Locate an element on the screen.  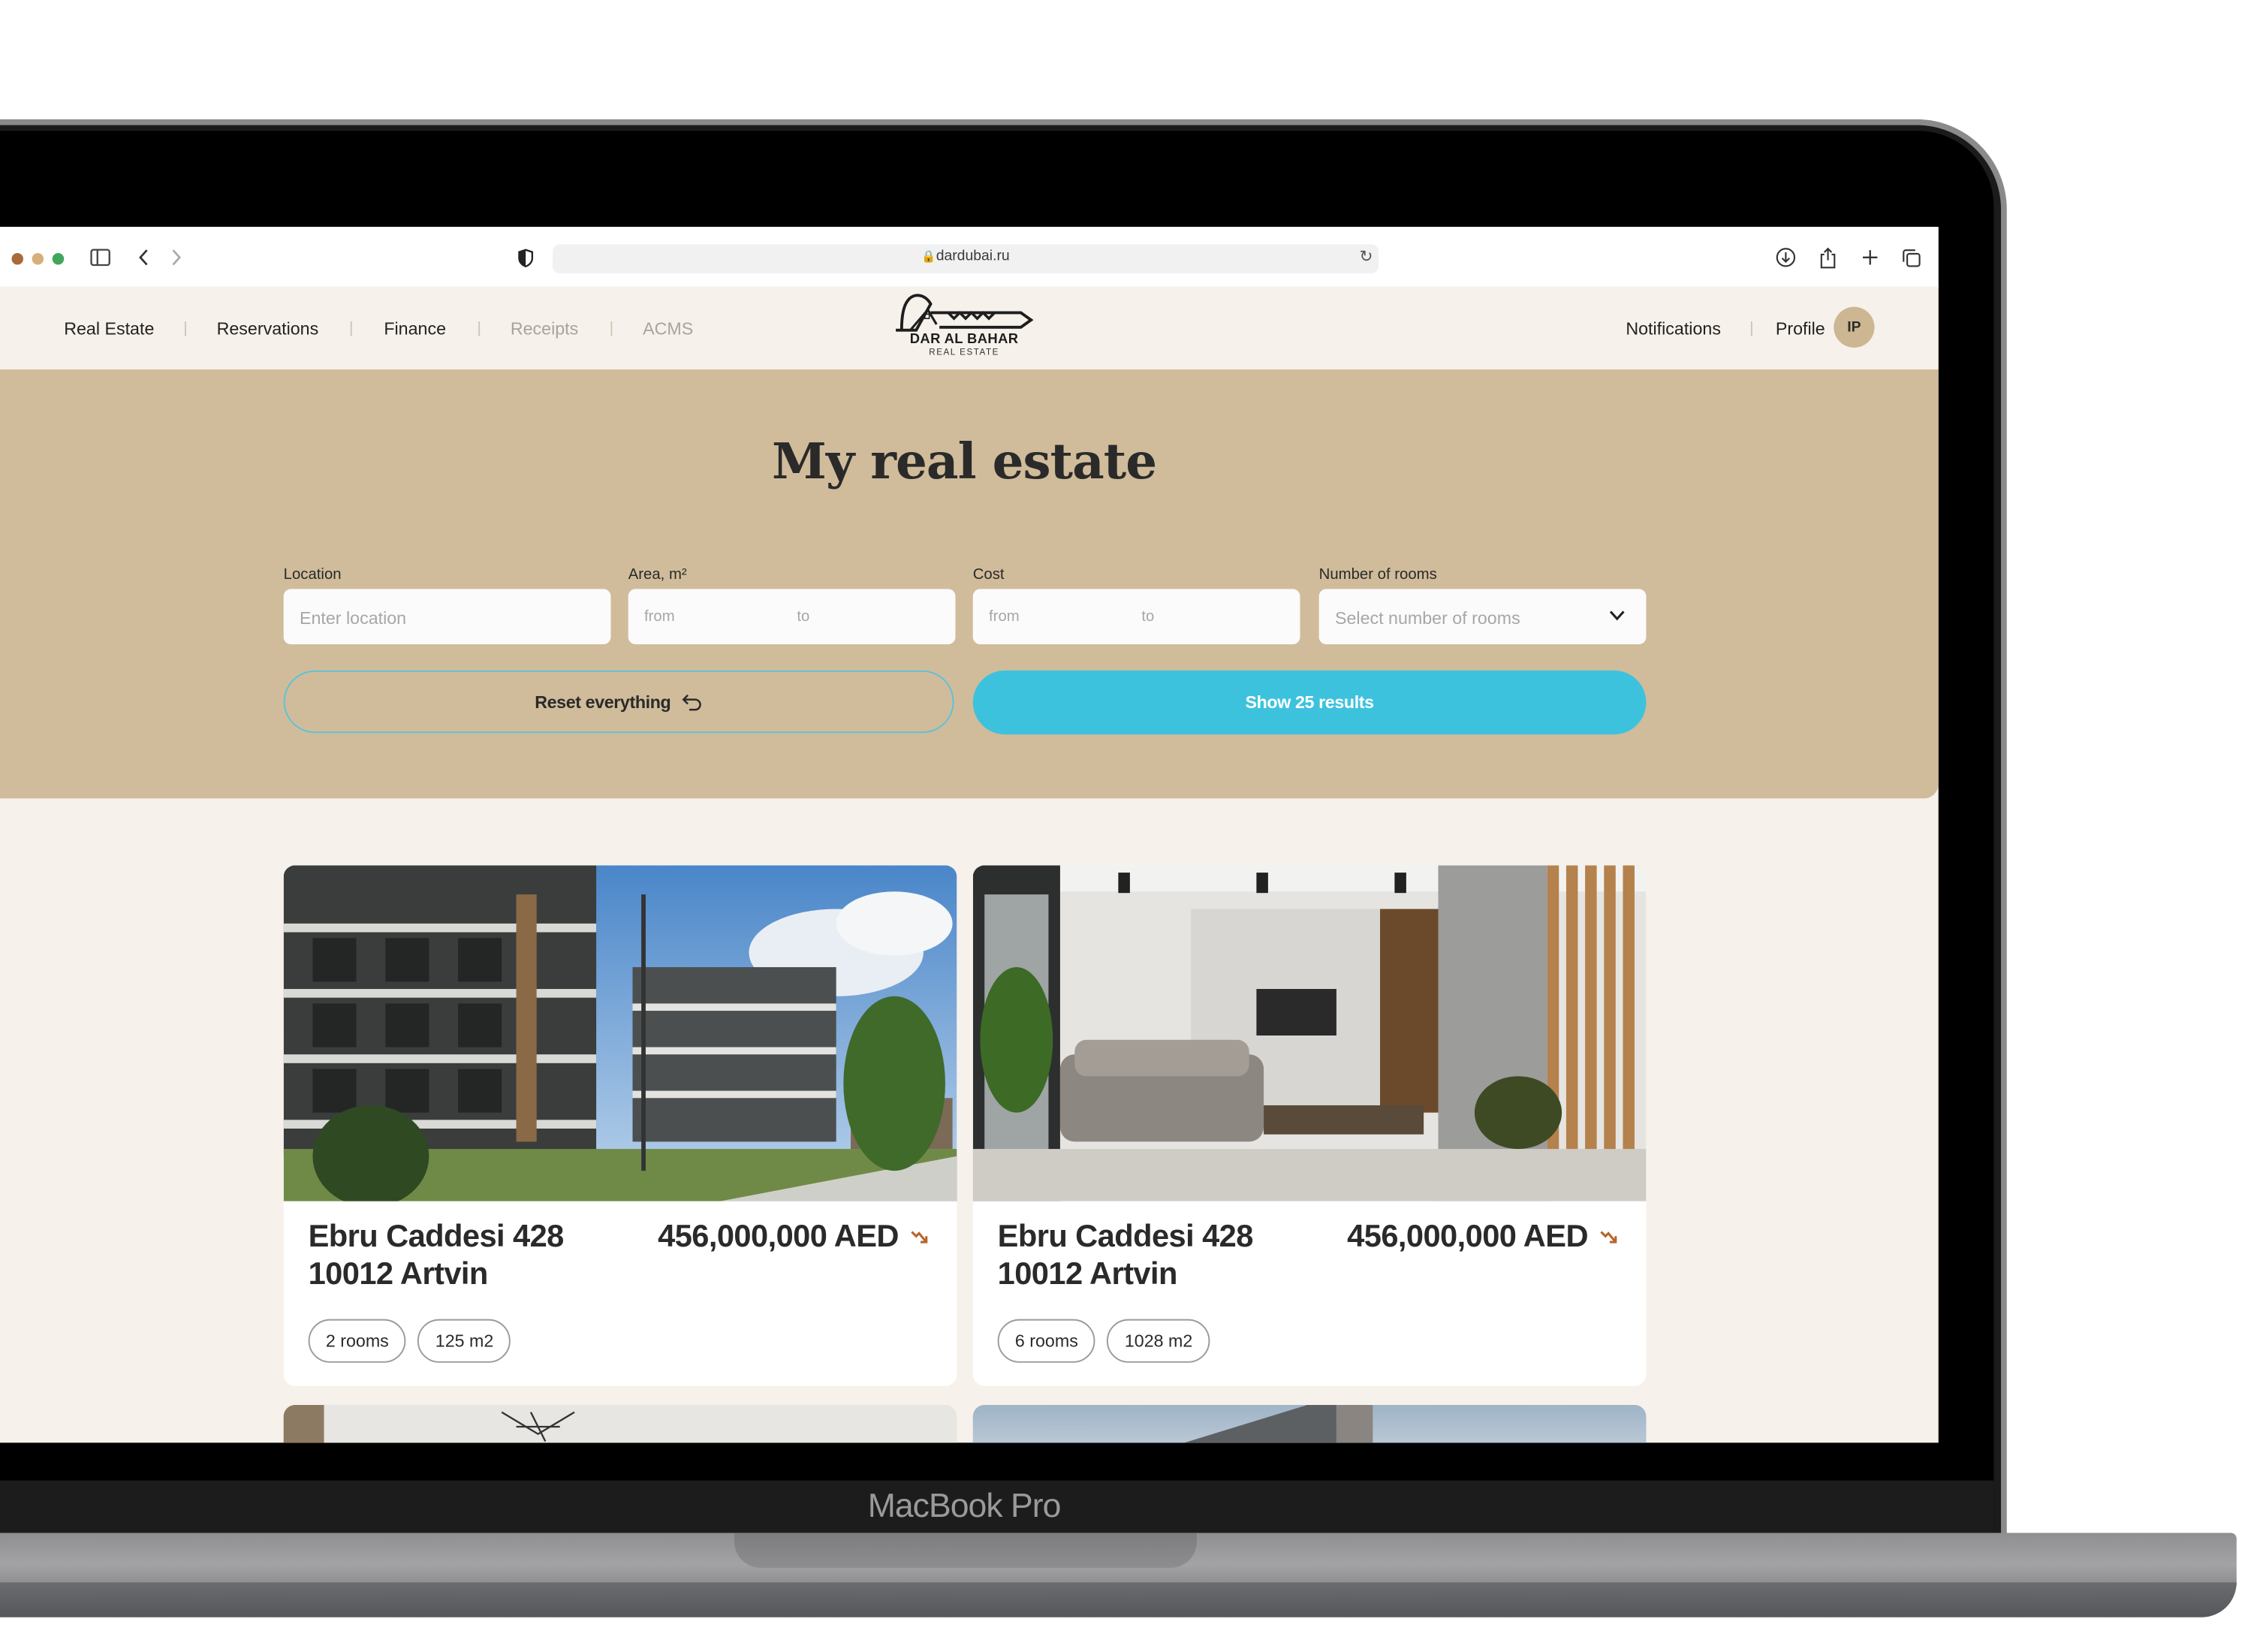
new-tab-icon is located at coordinates (1870, 257).